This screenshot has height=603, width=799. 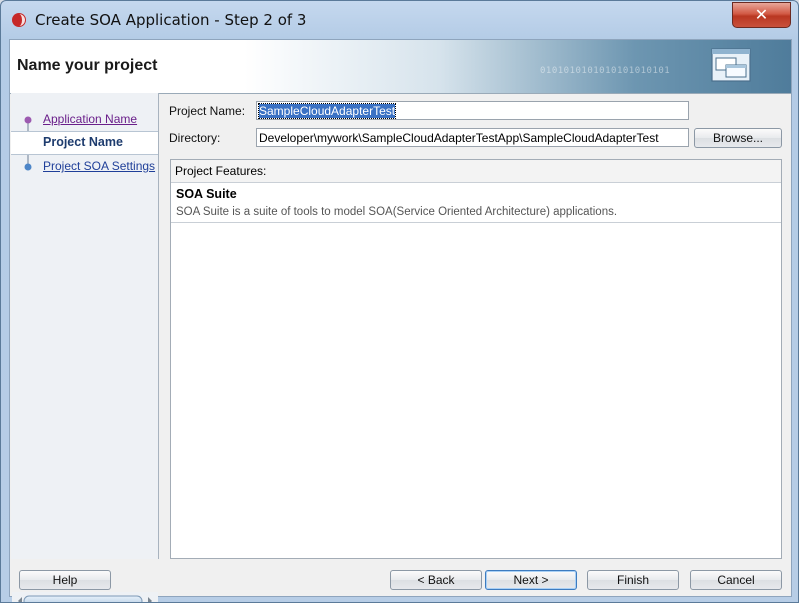 What do you see at coordinates (400, 67) in the screenshot?
I see `wizard-header: Name your project 0101010101010101010101` at bounding box center [400, 67].